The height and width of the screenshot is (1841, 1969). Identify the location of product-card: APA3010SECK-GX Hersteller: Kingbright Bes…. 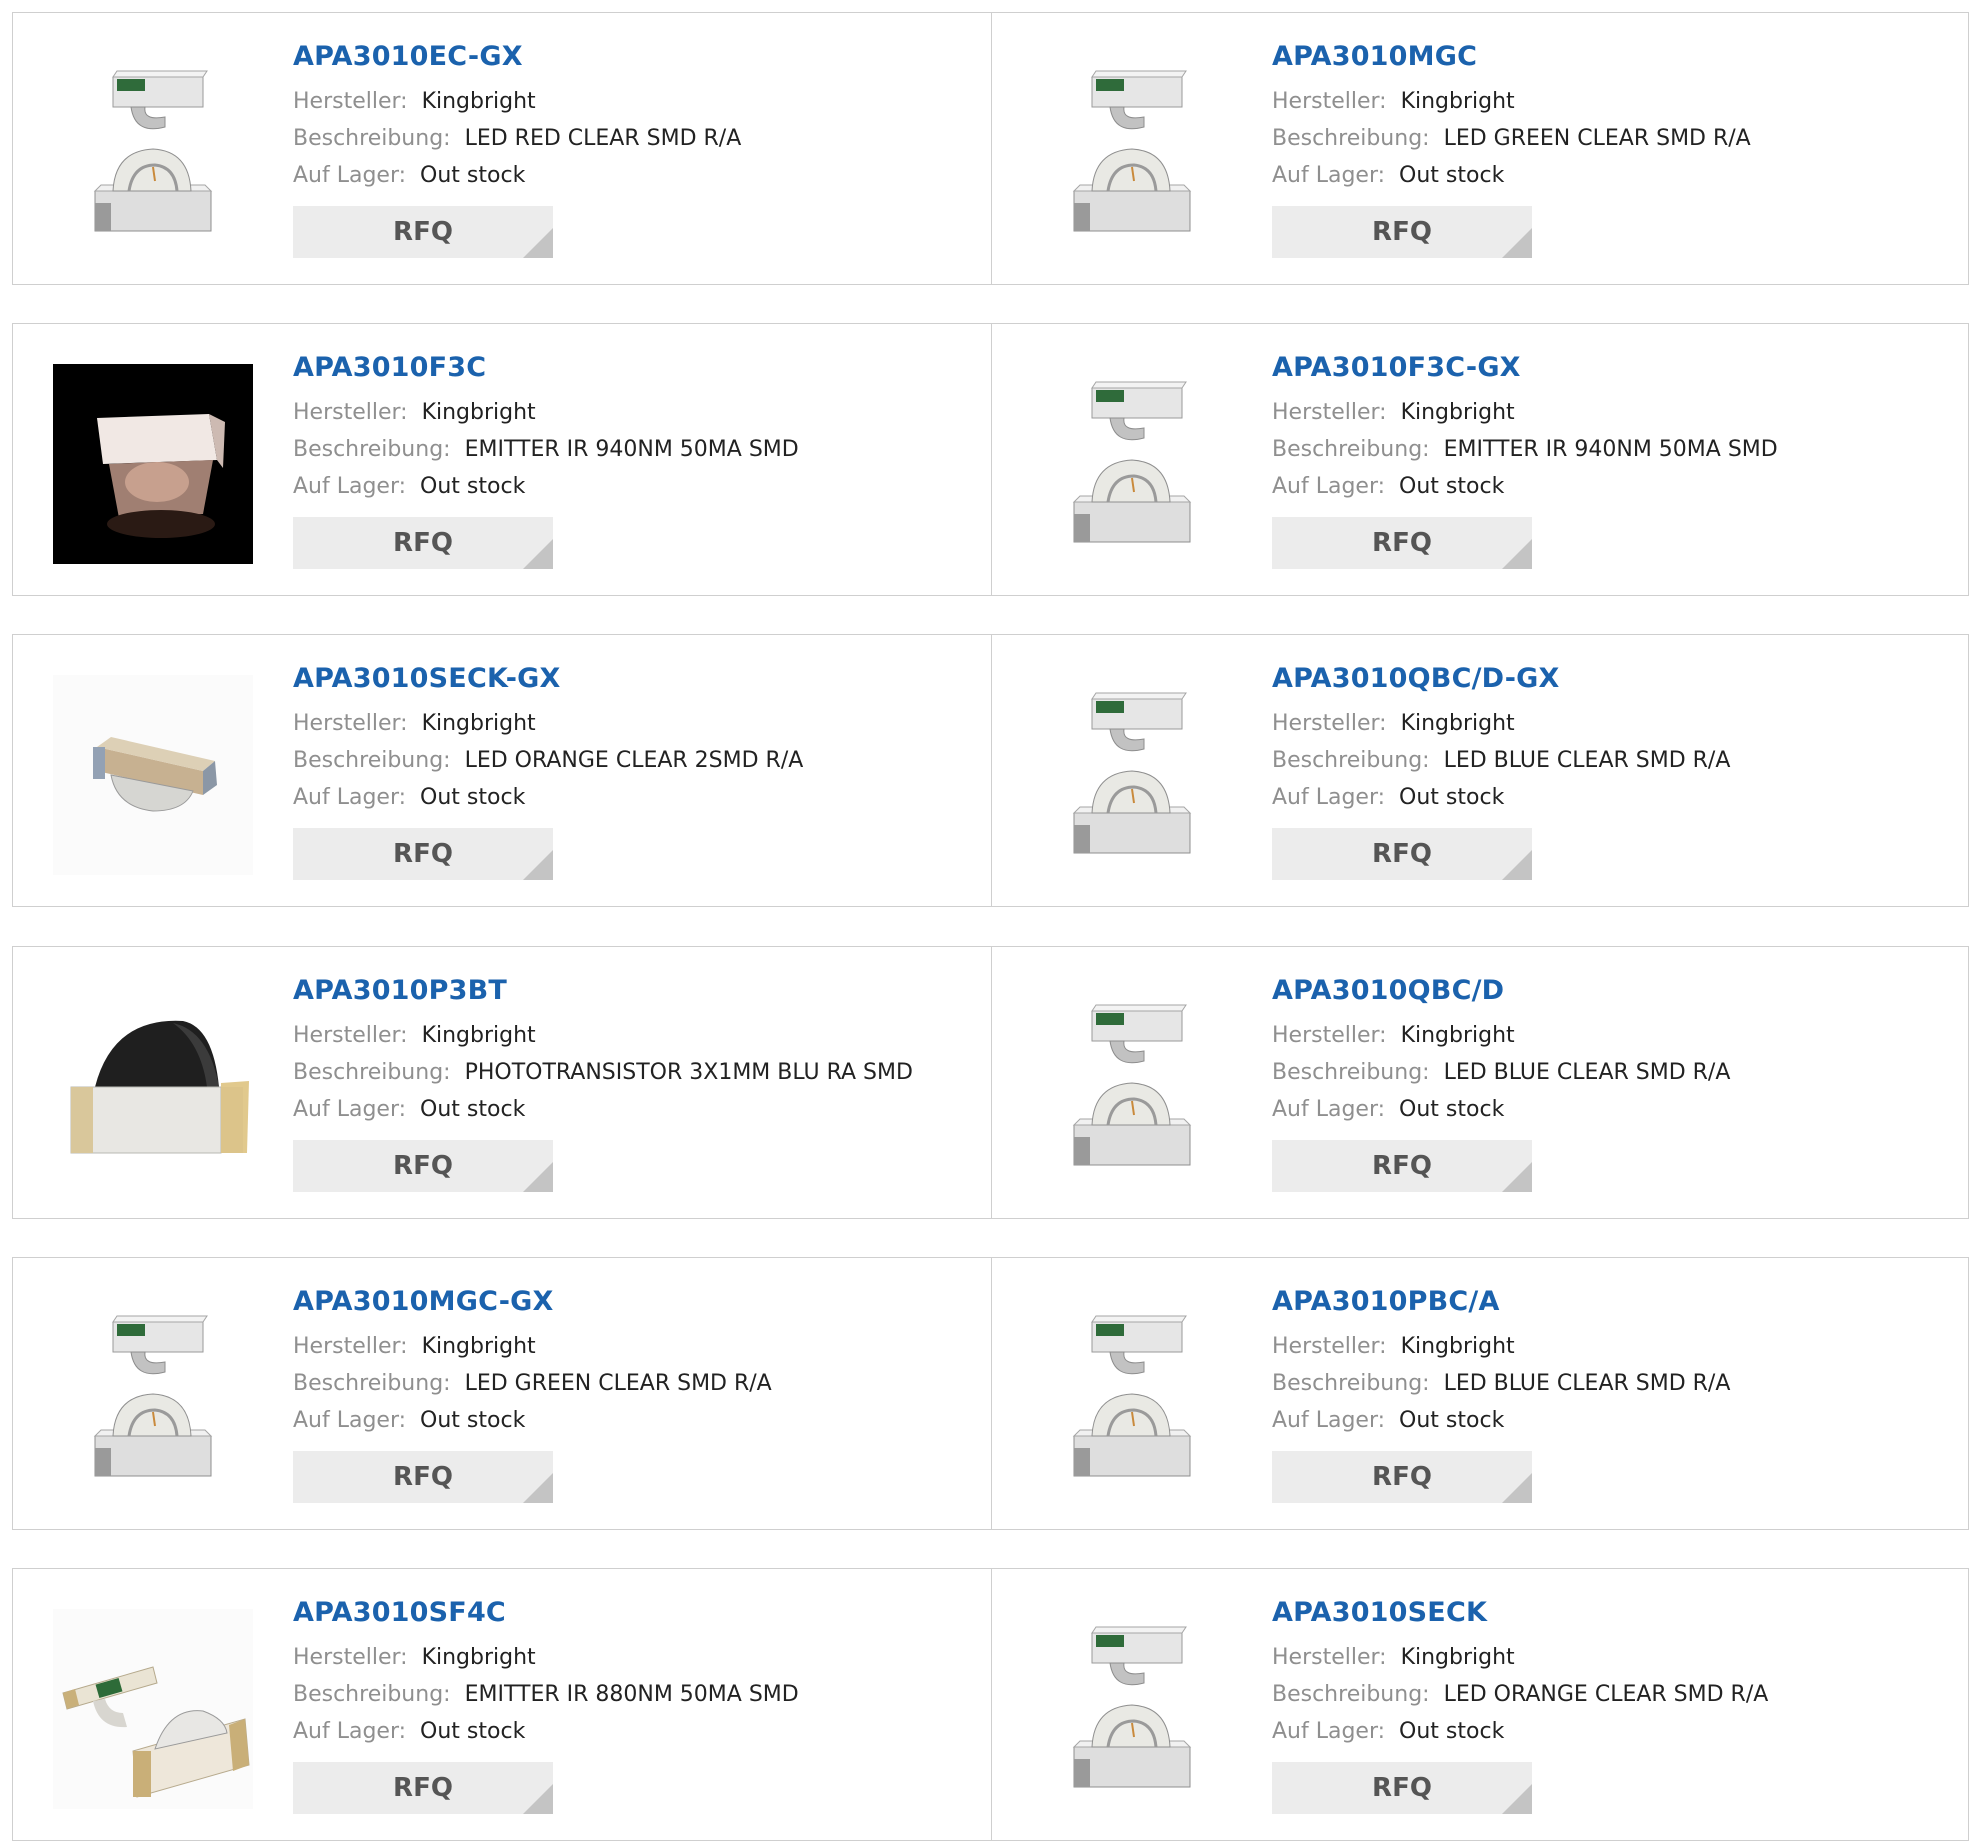
(502, 770).